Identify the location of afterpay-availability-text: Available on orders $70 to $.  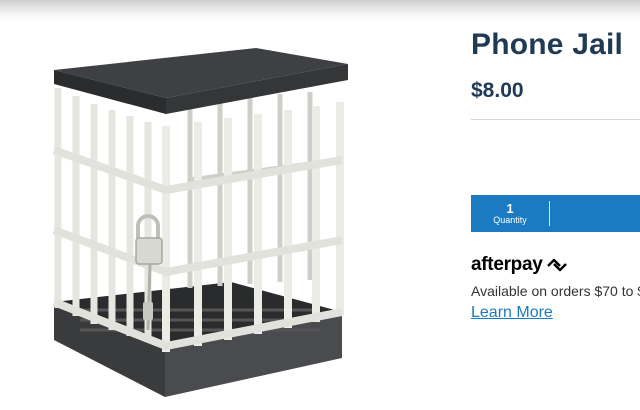
(555, 291).